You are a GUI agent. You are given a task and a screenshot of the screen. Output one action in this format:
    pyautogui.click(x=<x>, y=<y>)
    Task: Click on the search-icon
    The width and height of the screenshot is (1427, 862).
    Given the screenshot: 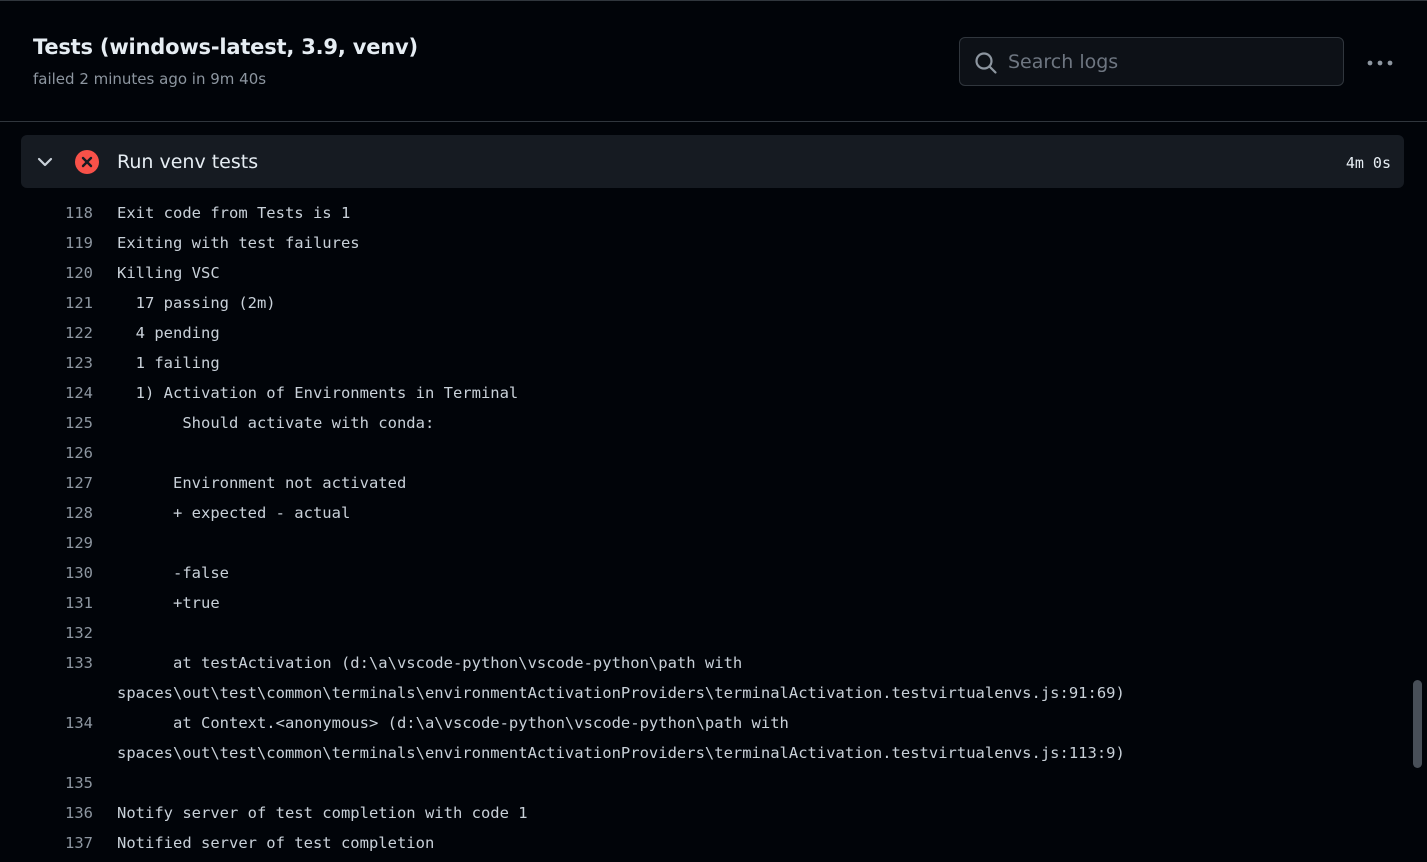 What is the action you would take?
    pyautogui.click(x=986, y=63)
    